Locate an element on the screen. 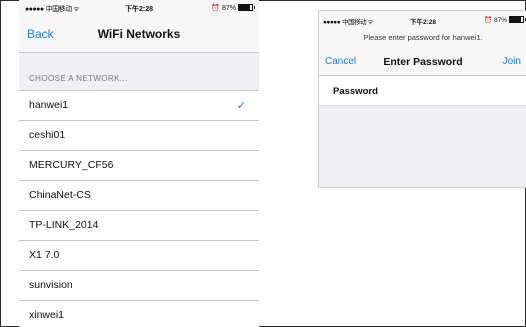  network-row: MERCURY_CF56 is located at coordinates (139, 165).